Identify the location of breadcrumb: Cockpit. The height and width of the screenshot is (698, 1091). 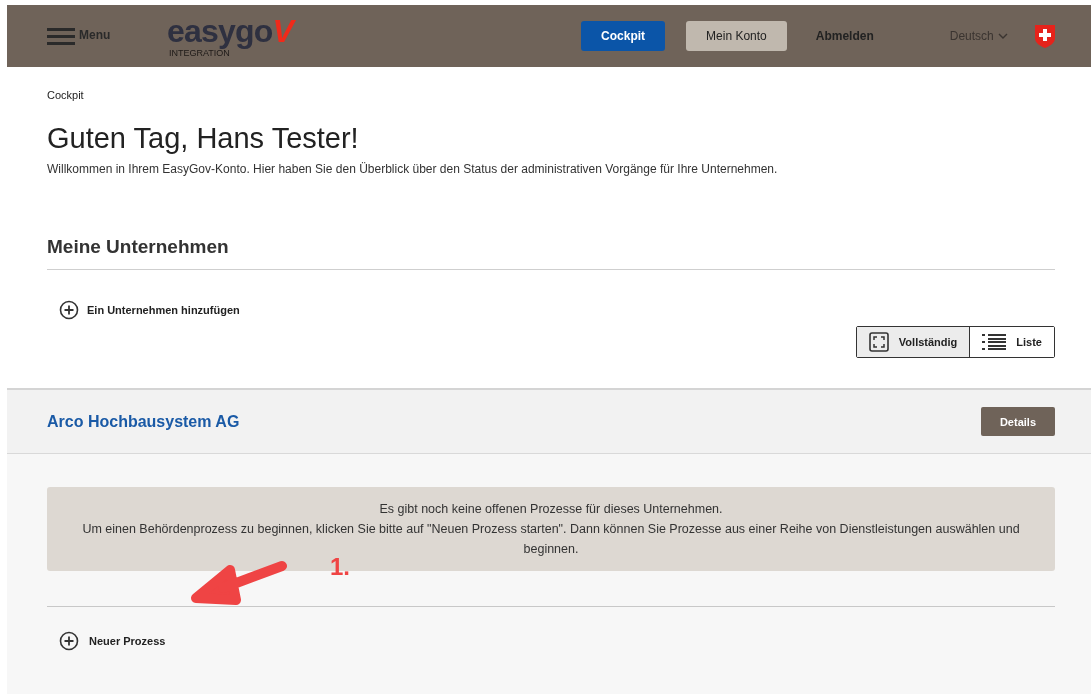
(551, 95).